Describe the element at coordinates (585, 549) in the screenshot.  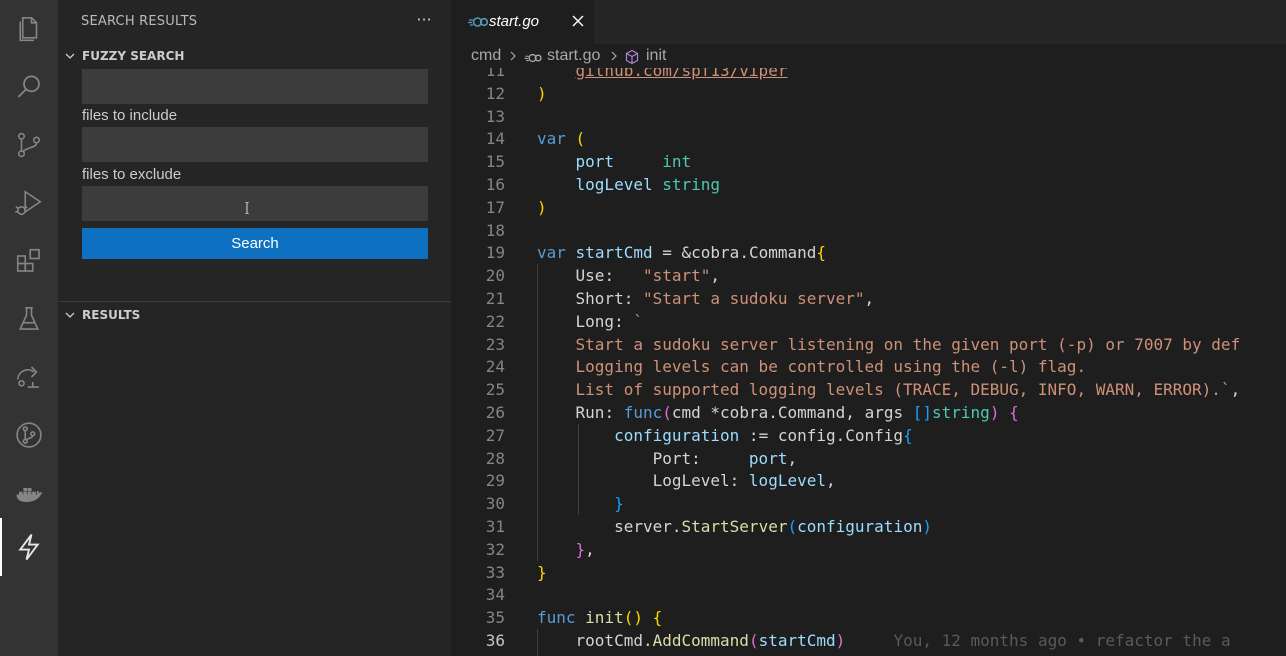
I see `line-text: },` at that location.